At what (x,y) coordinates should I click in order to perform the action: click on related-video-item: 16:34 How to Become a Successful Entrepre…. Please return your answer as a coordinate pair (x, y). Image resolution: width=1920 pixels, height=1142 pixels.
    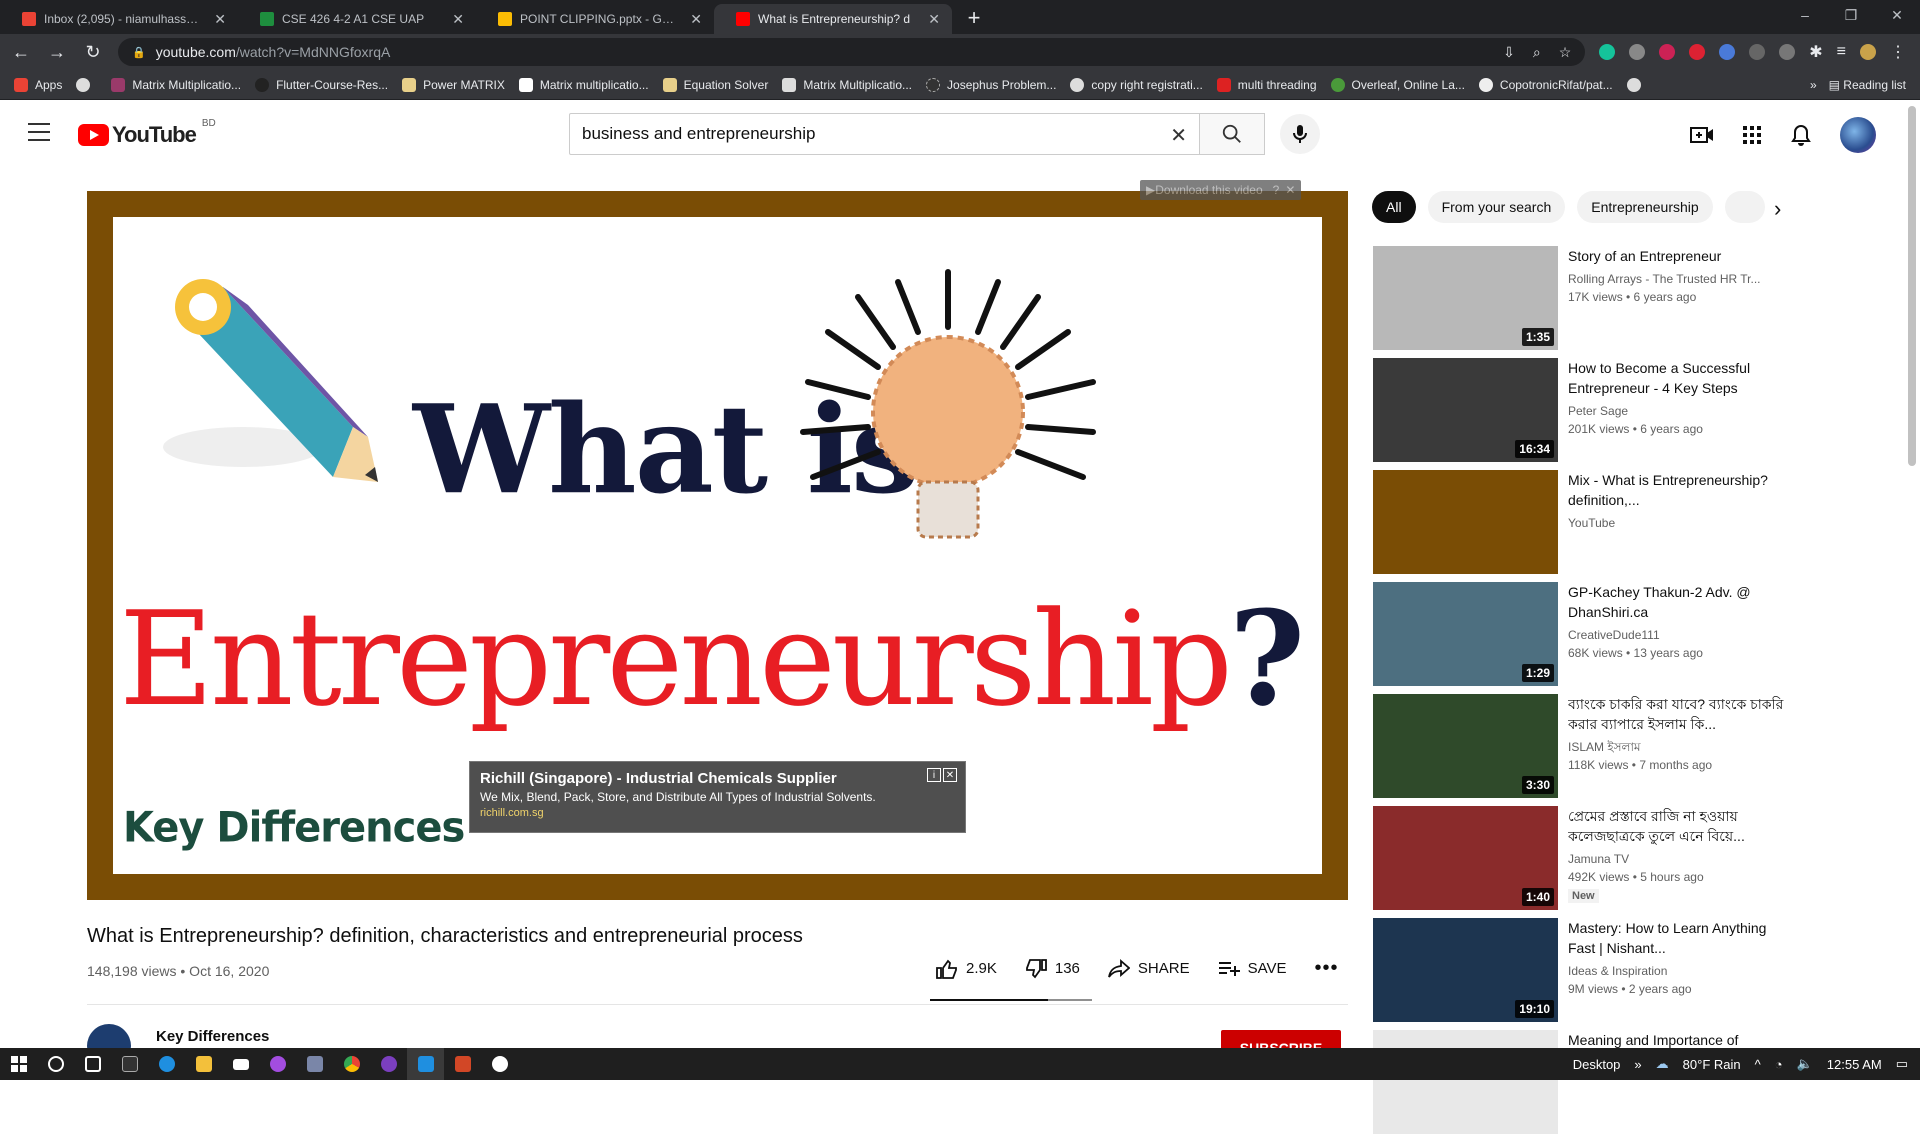
    Looking at the image, I should click on (1583, 414).